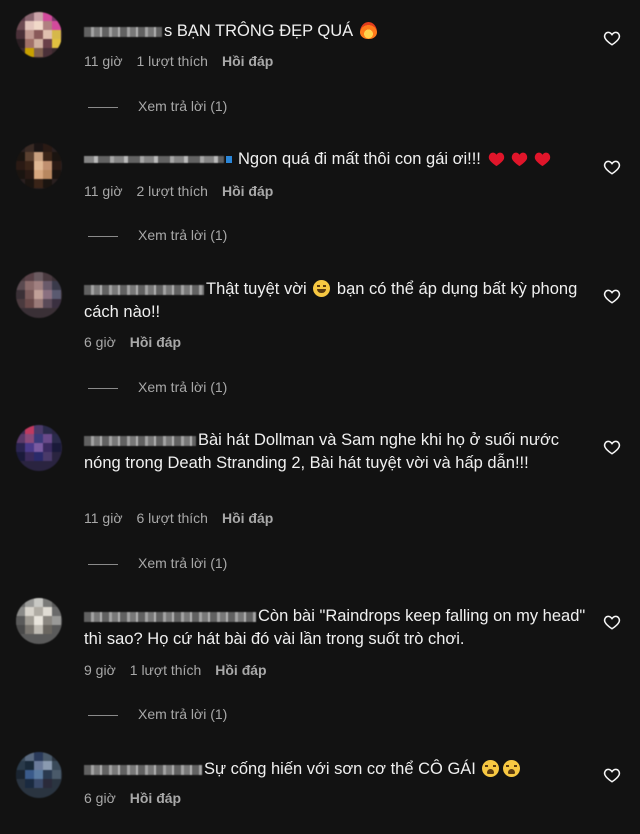  I want to click on comment-text: Sự cống hiến với sơn cơ thể CÔ GÁI, so click(338, 769).